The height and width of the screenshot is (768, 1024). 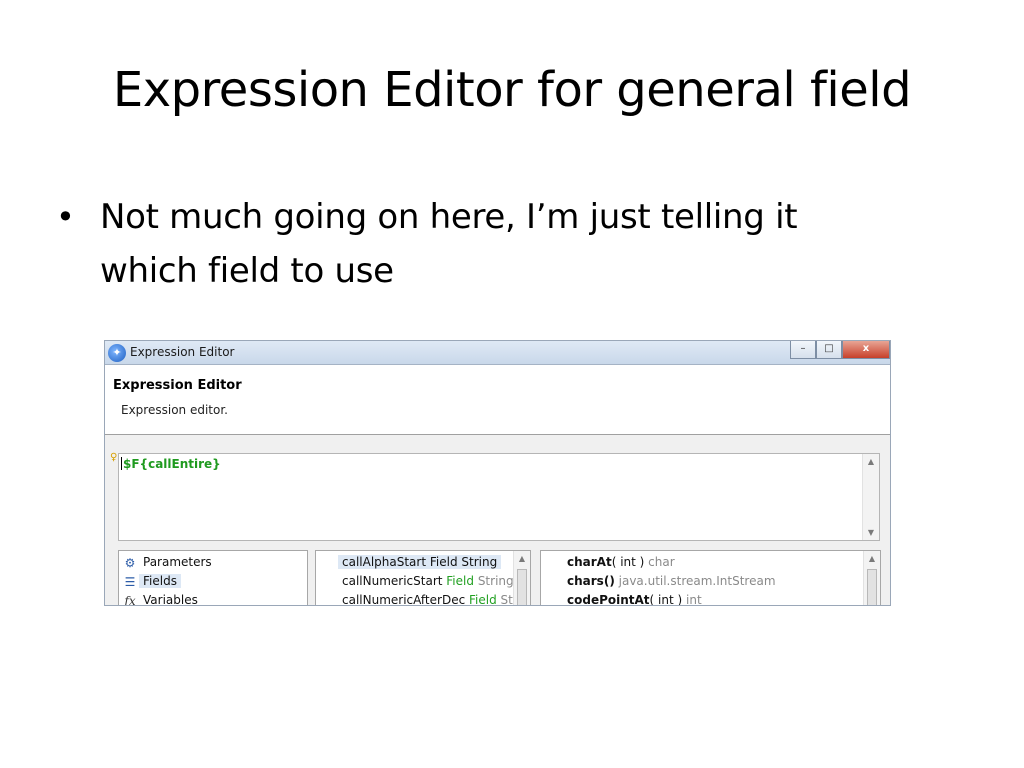 What do you see at coordinates (803, 350) in the screenshot?
I see `minimize-icon: –` at bounding box center [803, 350].